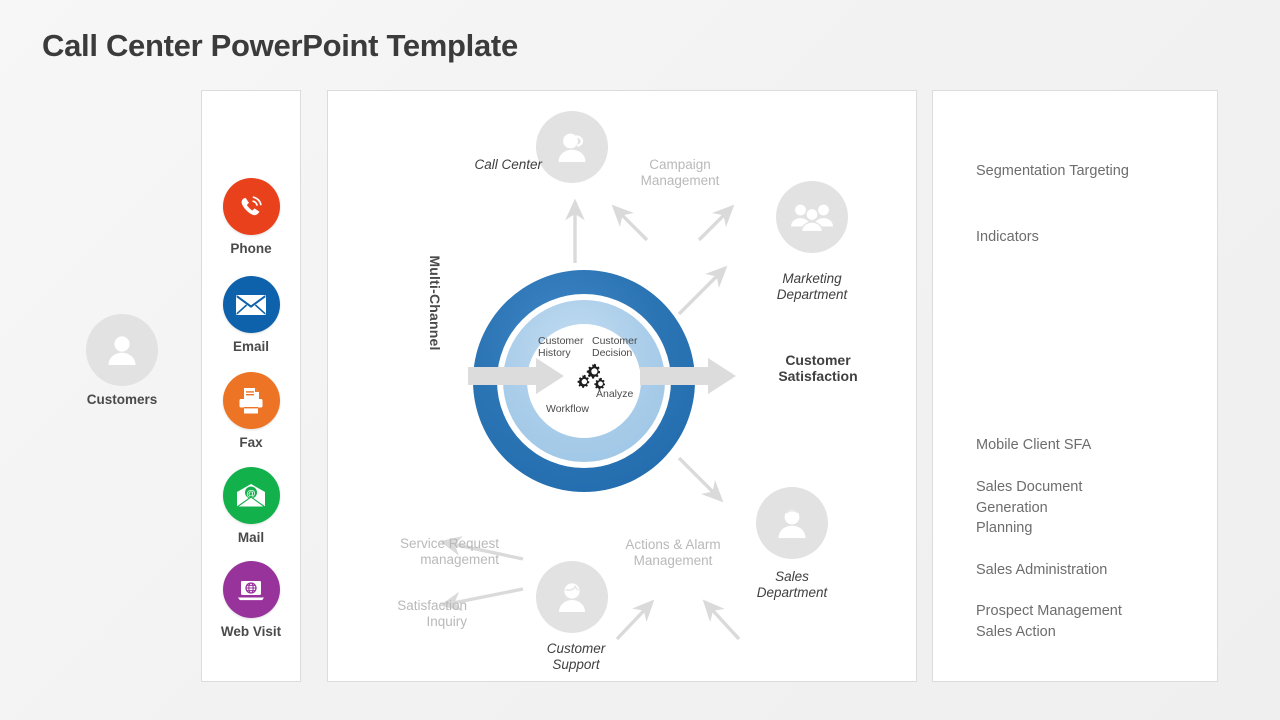  What do you see at coordinates (680, 164) in the screenshot?
I see `campaign-line-1: Campaign` at bounding box center [680, 164].